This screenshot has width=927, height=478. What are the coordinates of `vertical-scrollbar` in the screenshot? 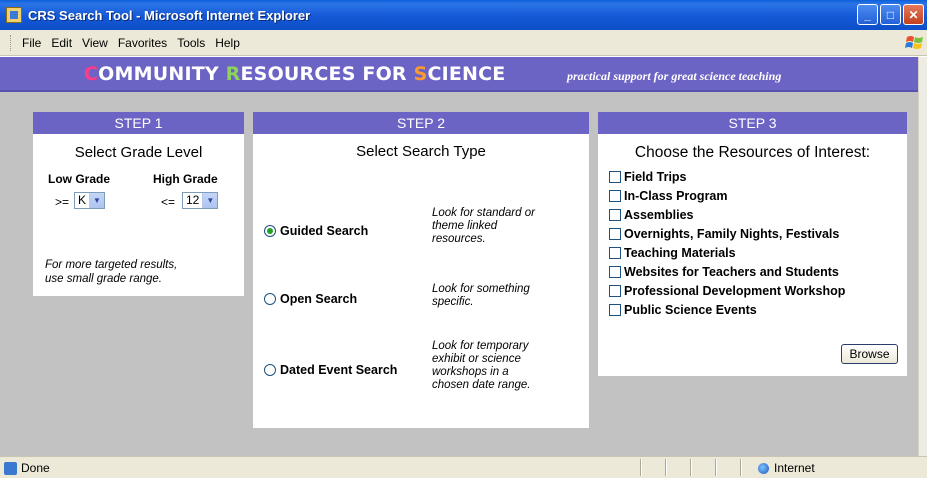 It's located at (922, 256).